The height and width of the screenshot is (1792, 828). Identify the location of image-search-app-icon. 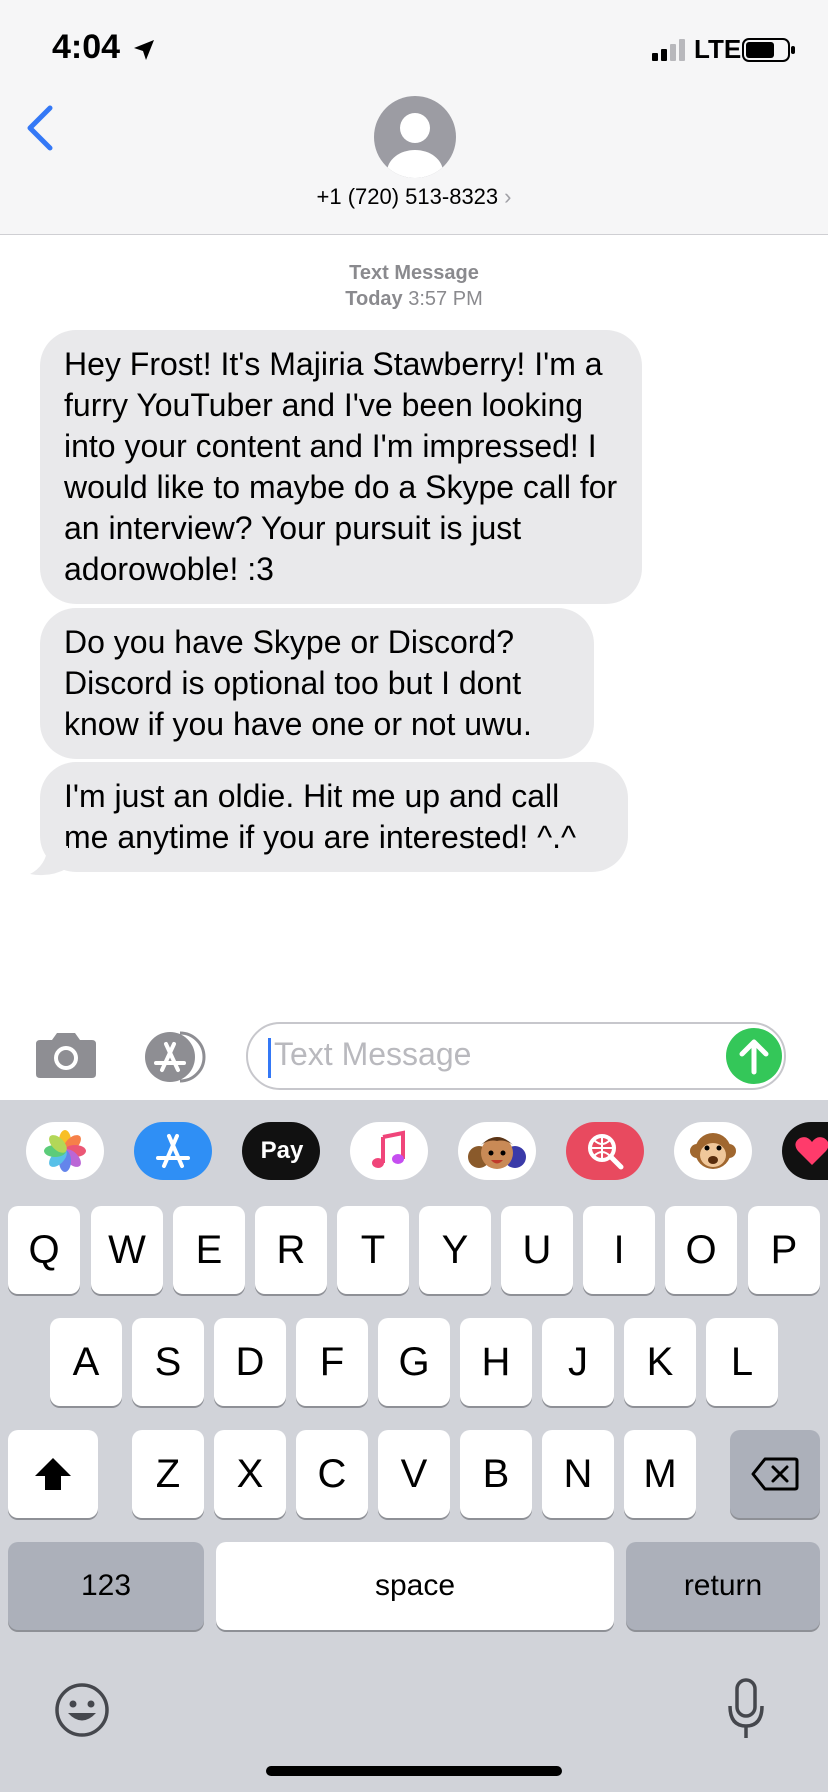
(605, 1151).